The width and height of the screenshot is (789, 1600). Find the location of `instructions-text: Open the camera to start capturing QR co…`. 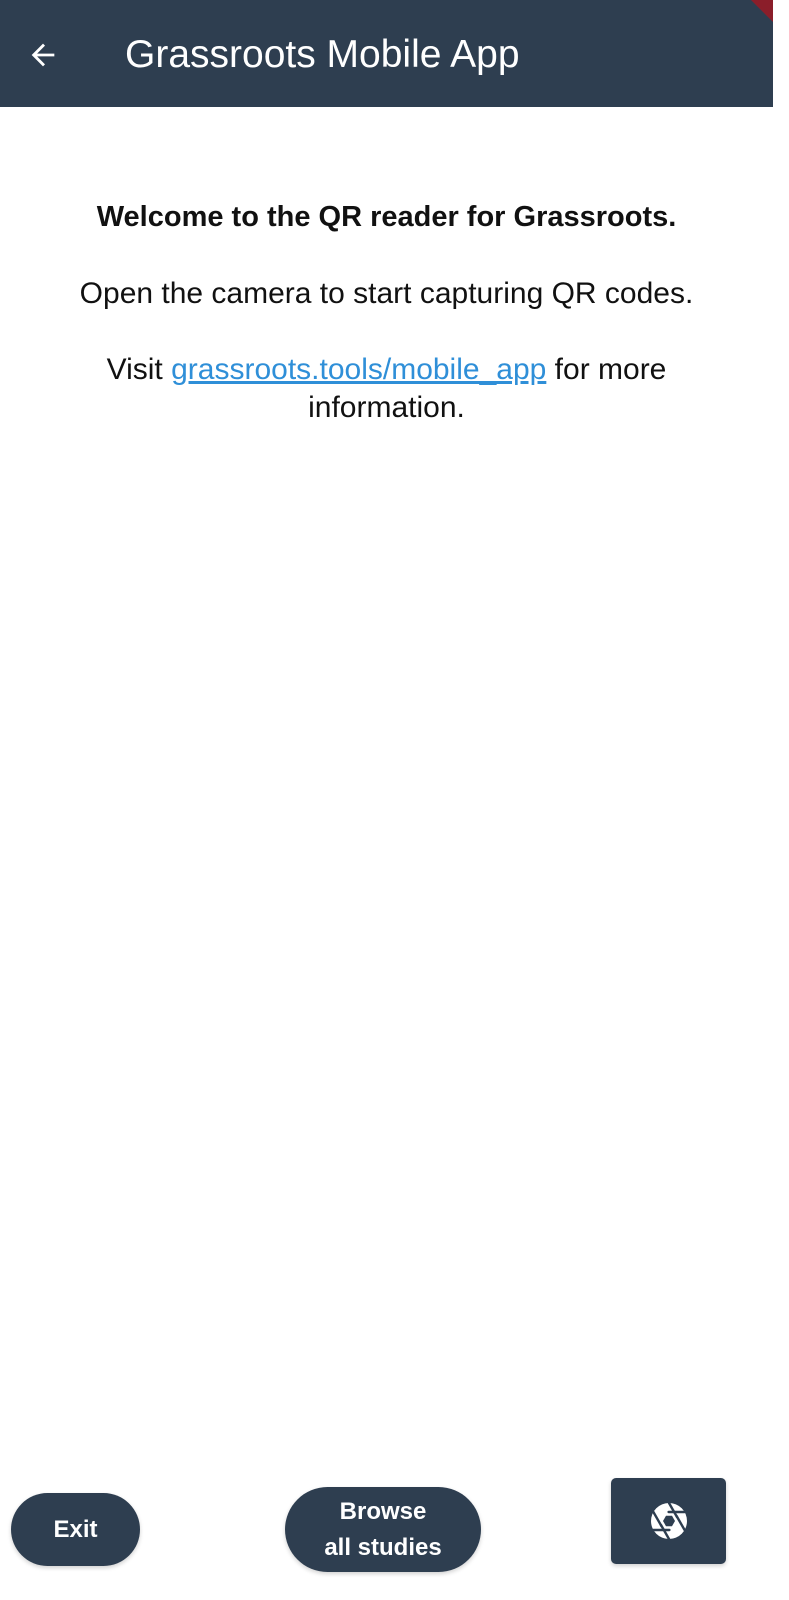

instructions-text: Open the camera to start capturing QR co… is located at coordinates (386, 293).